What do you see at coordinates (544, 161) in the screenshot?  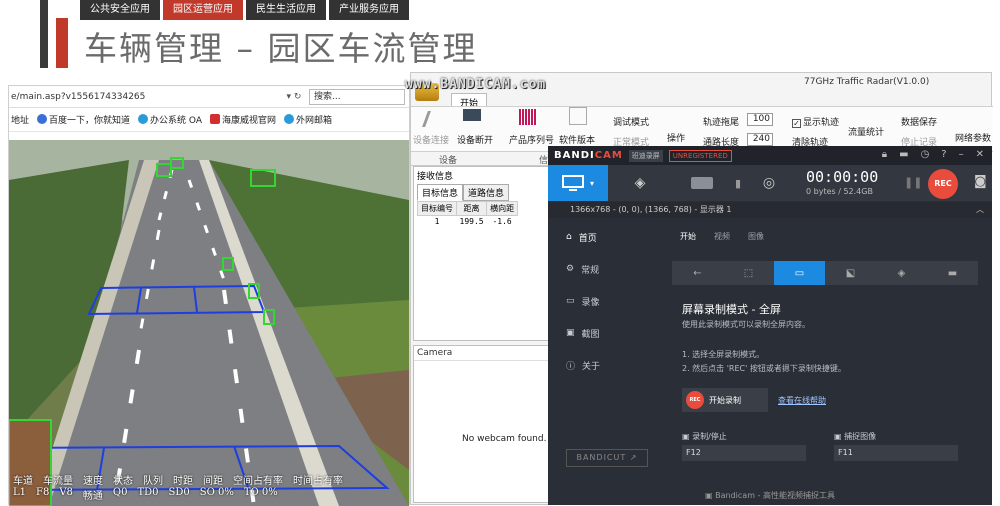 I see `group-info-label: 信` at bounding box center [544, 161].